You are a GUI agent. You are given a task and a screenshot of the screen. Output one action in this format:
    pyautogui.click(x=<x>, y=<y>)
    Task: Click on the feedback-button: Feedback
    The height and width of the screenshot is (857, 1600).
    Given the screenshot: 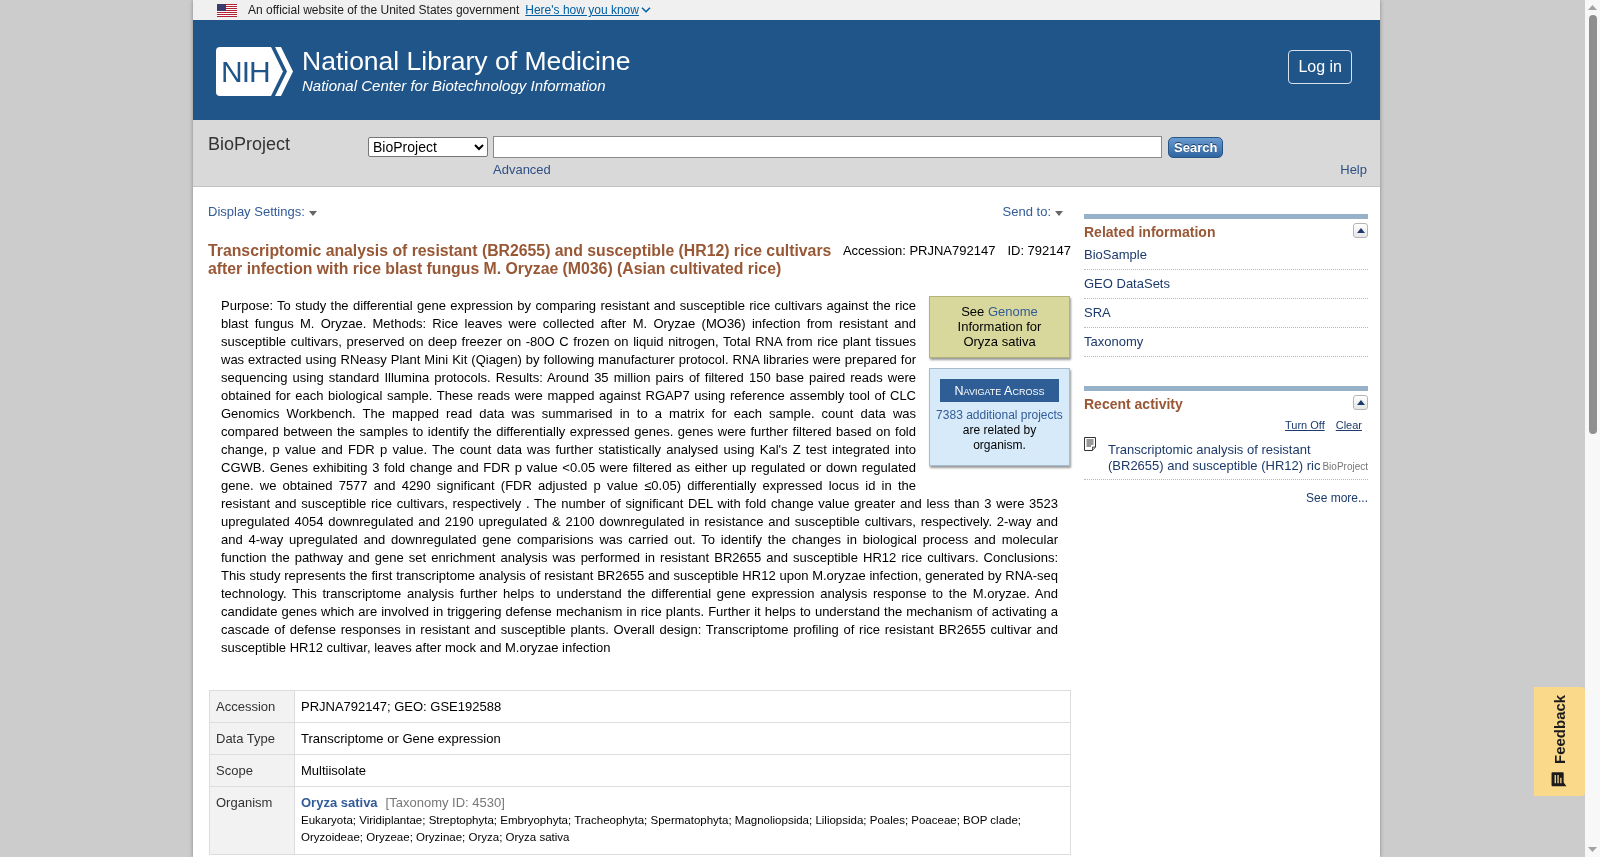 What is the action you would take?
    pyautogui.click(x=1559, y=741)
    